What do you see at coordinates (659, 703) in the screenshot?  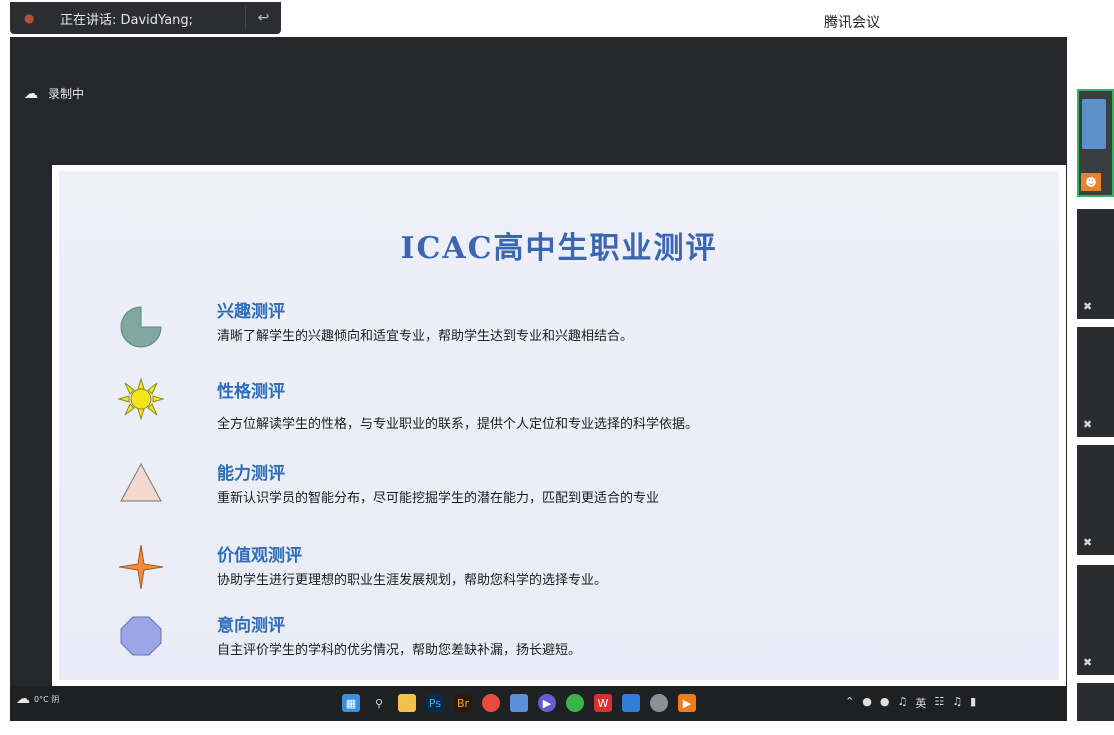 I see `settings-icon` at bounding box center [659, 703].